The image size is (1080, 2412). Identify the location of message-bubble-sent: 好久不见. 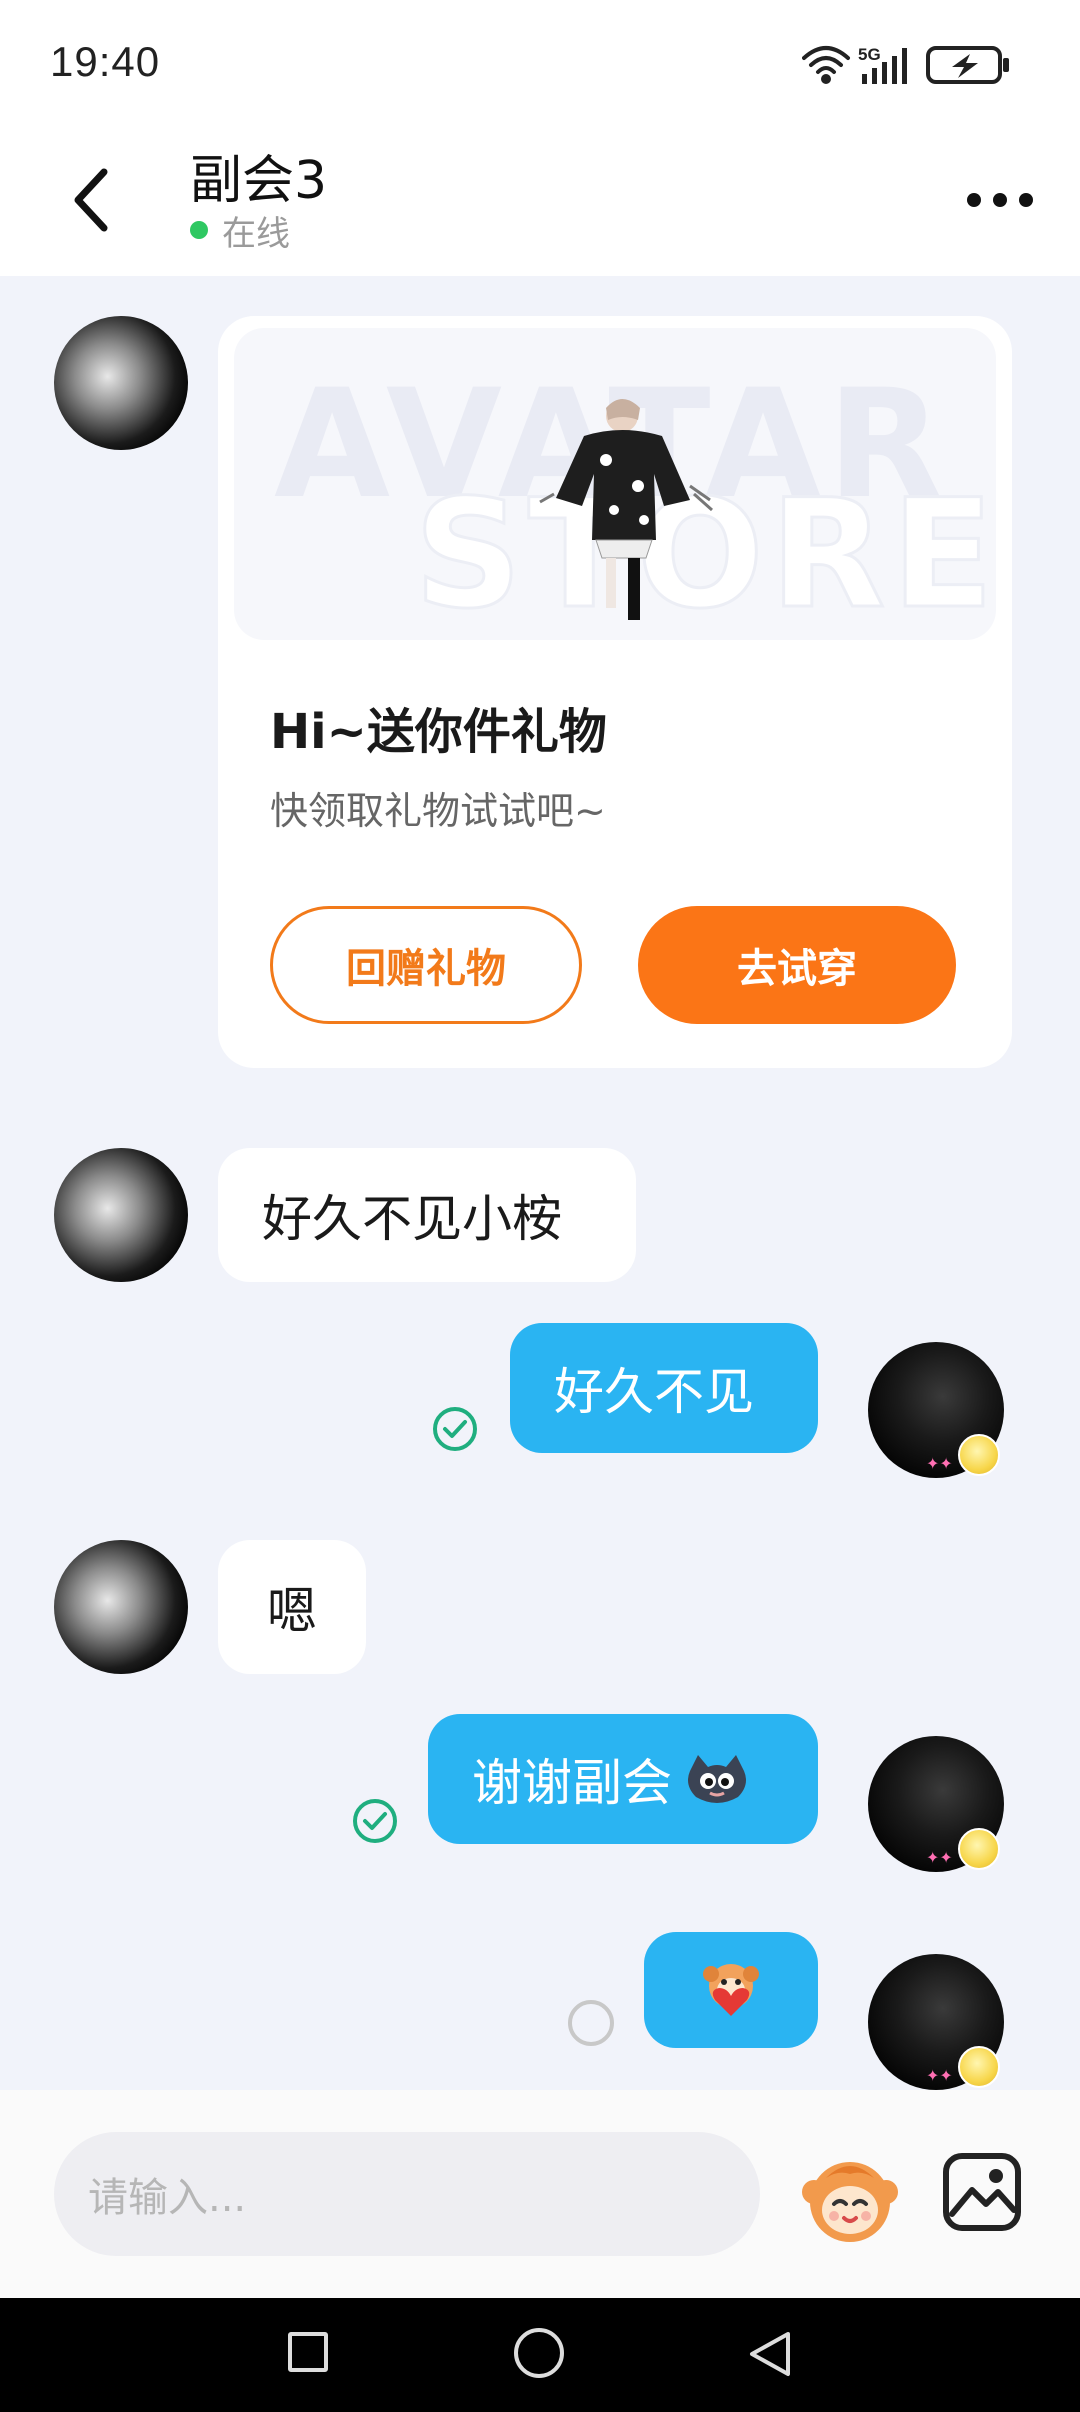
(664, 1388).